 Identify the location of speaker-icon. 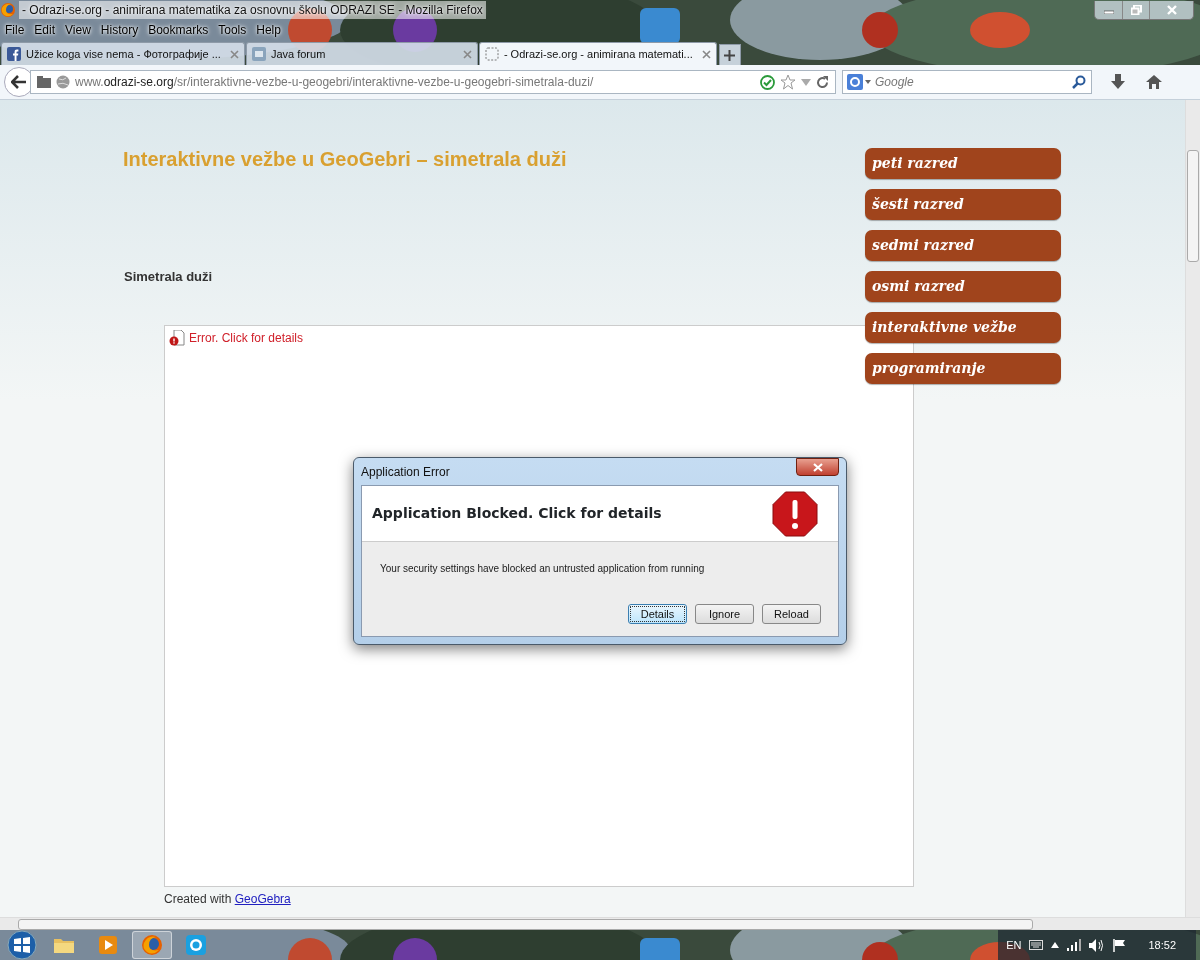
(1097, 945).